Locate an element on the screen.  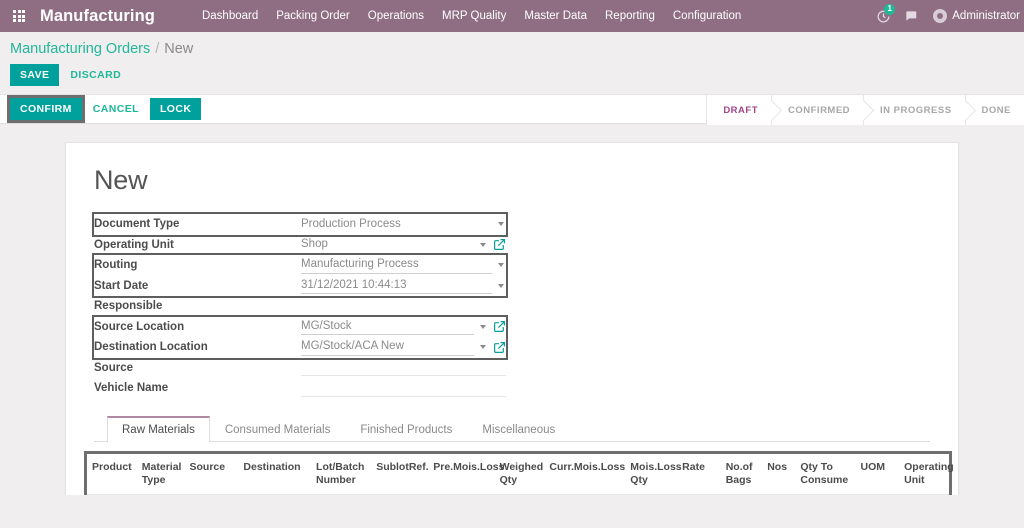
col-mois-loss-qty: Mois.Loss Qty is located at coordinates (653, 474).